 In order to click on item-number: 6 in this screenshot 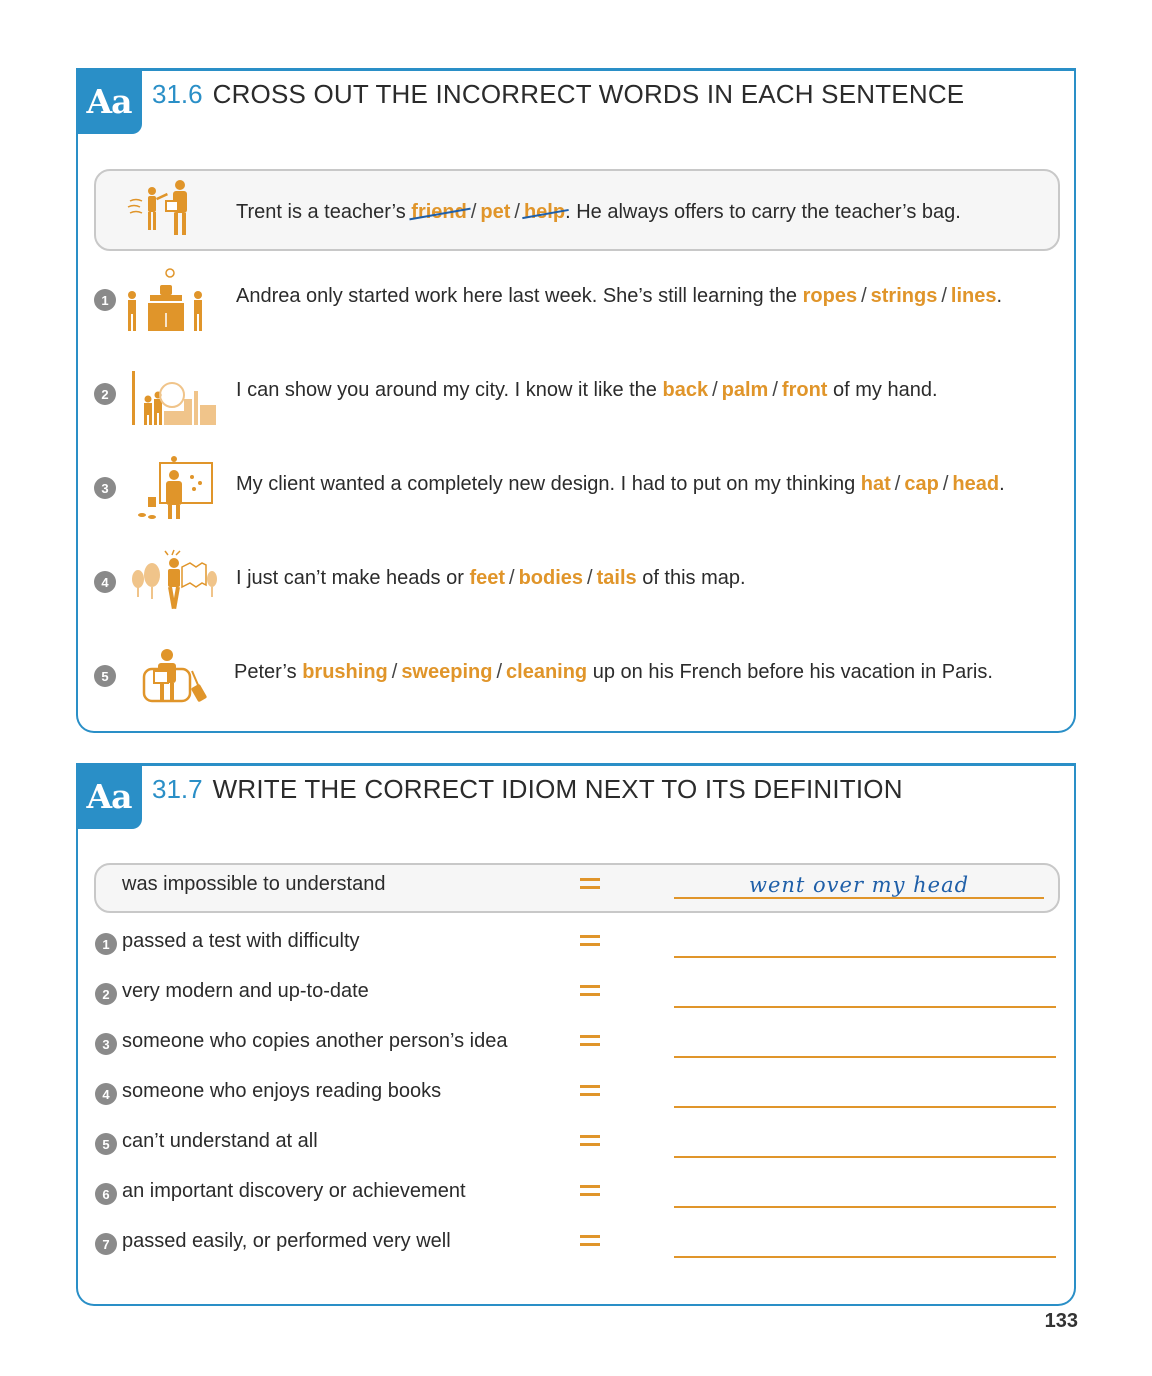, I will do `click(106, 1194)`.